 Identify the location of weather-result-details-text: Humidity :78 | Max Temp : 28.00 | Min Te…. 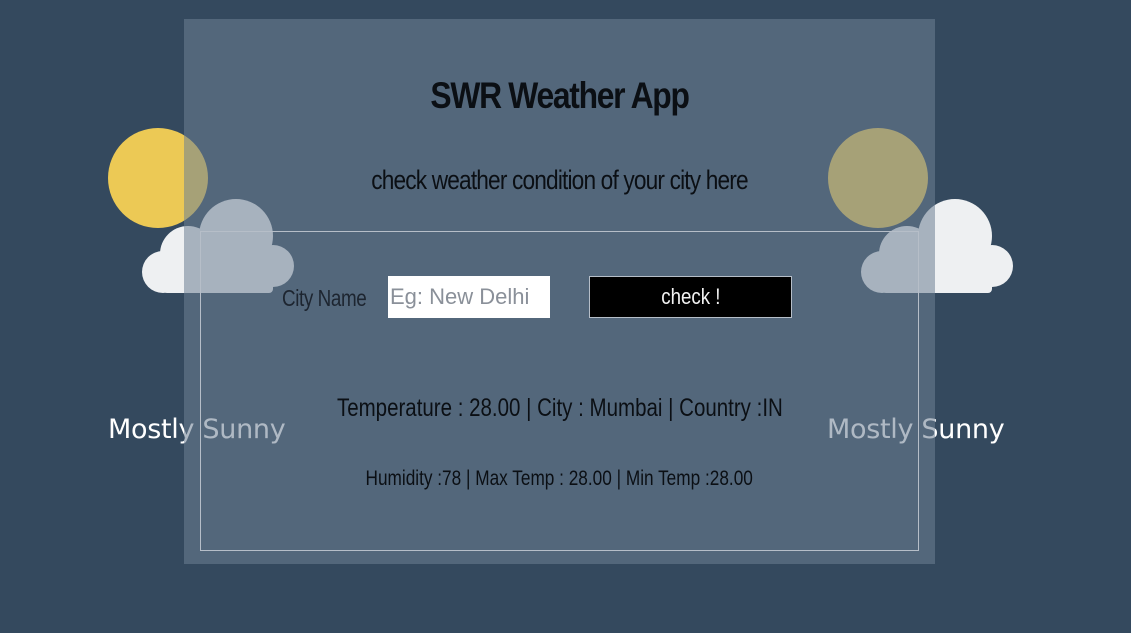
(559, 478).